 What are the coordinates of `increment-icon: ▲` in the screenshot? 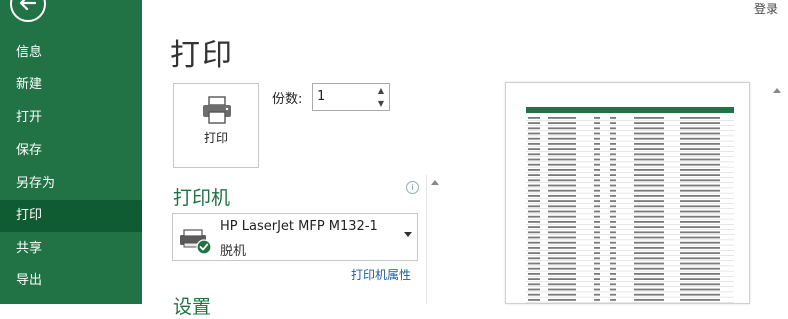 It's located at (381, 91).